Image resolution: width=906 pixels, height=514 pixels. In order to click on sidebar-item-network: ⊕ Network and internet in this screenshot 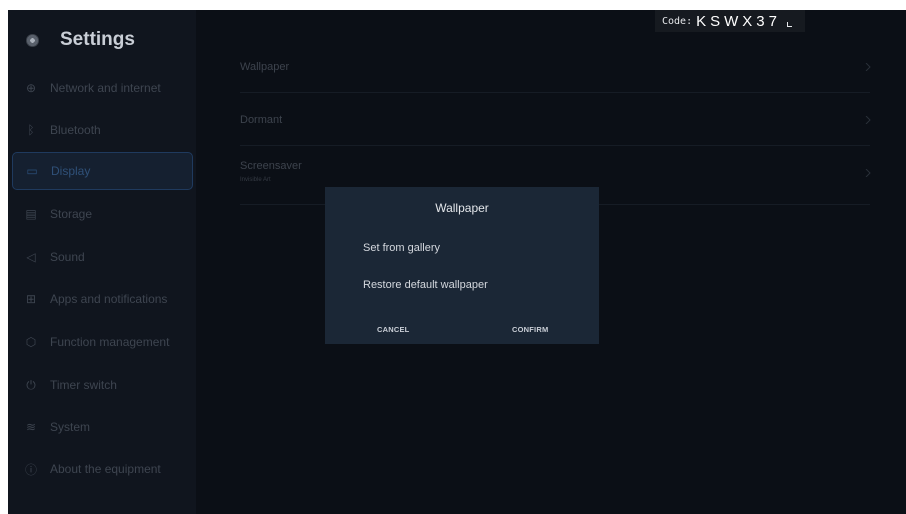, I will do `click(102, 88)`.